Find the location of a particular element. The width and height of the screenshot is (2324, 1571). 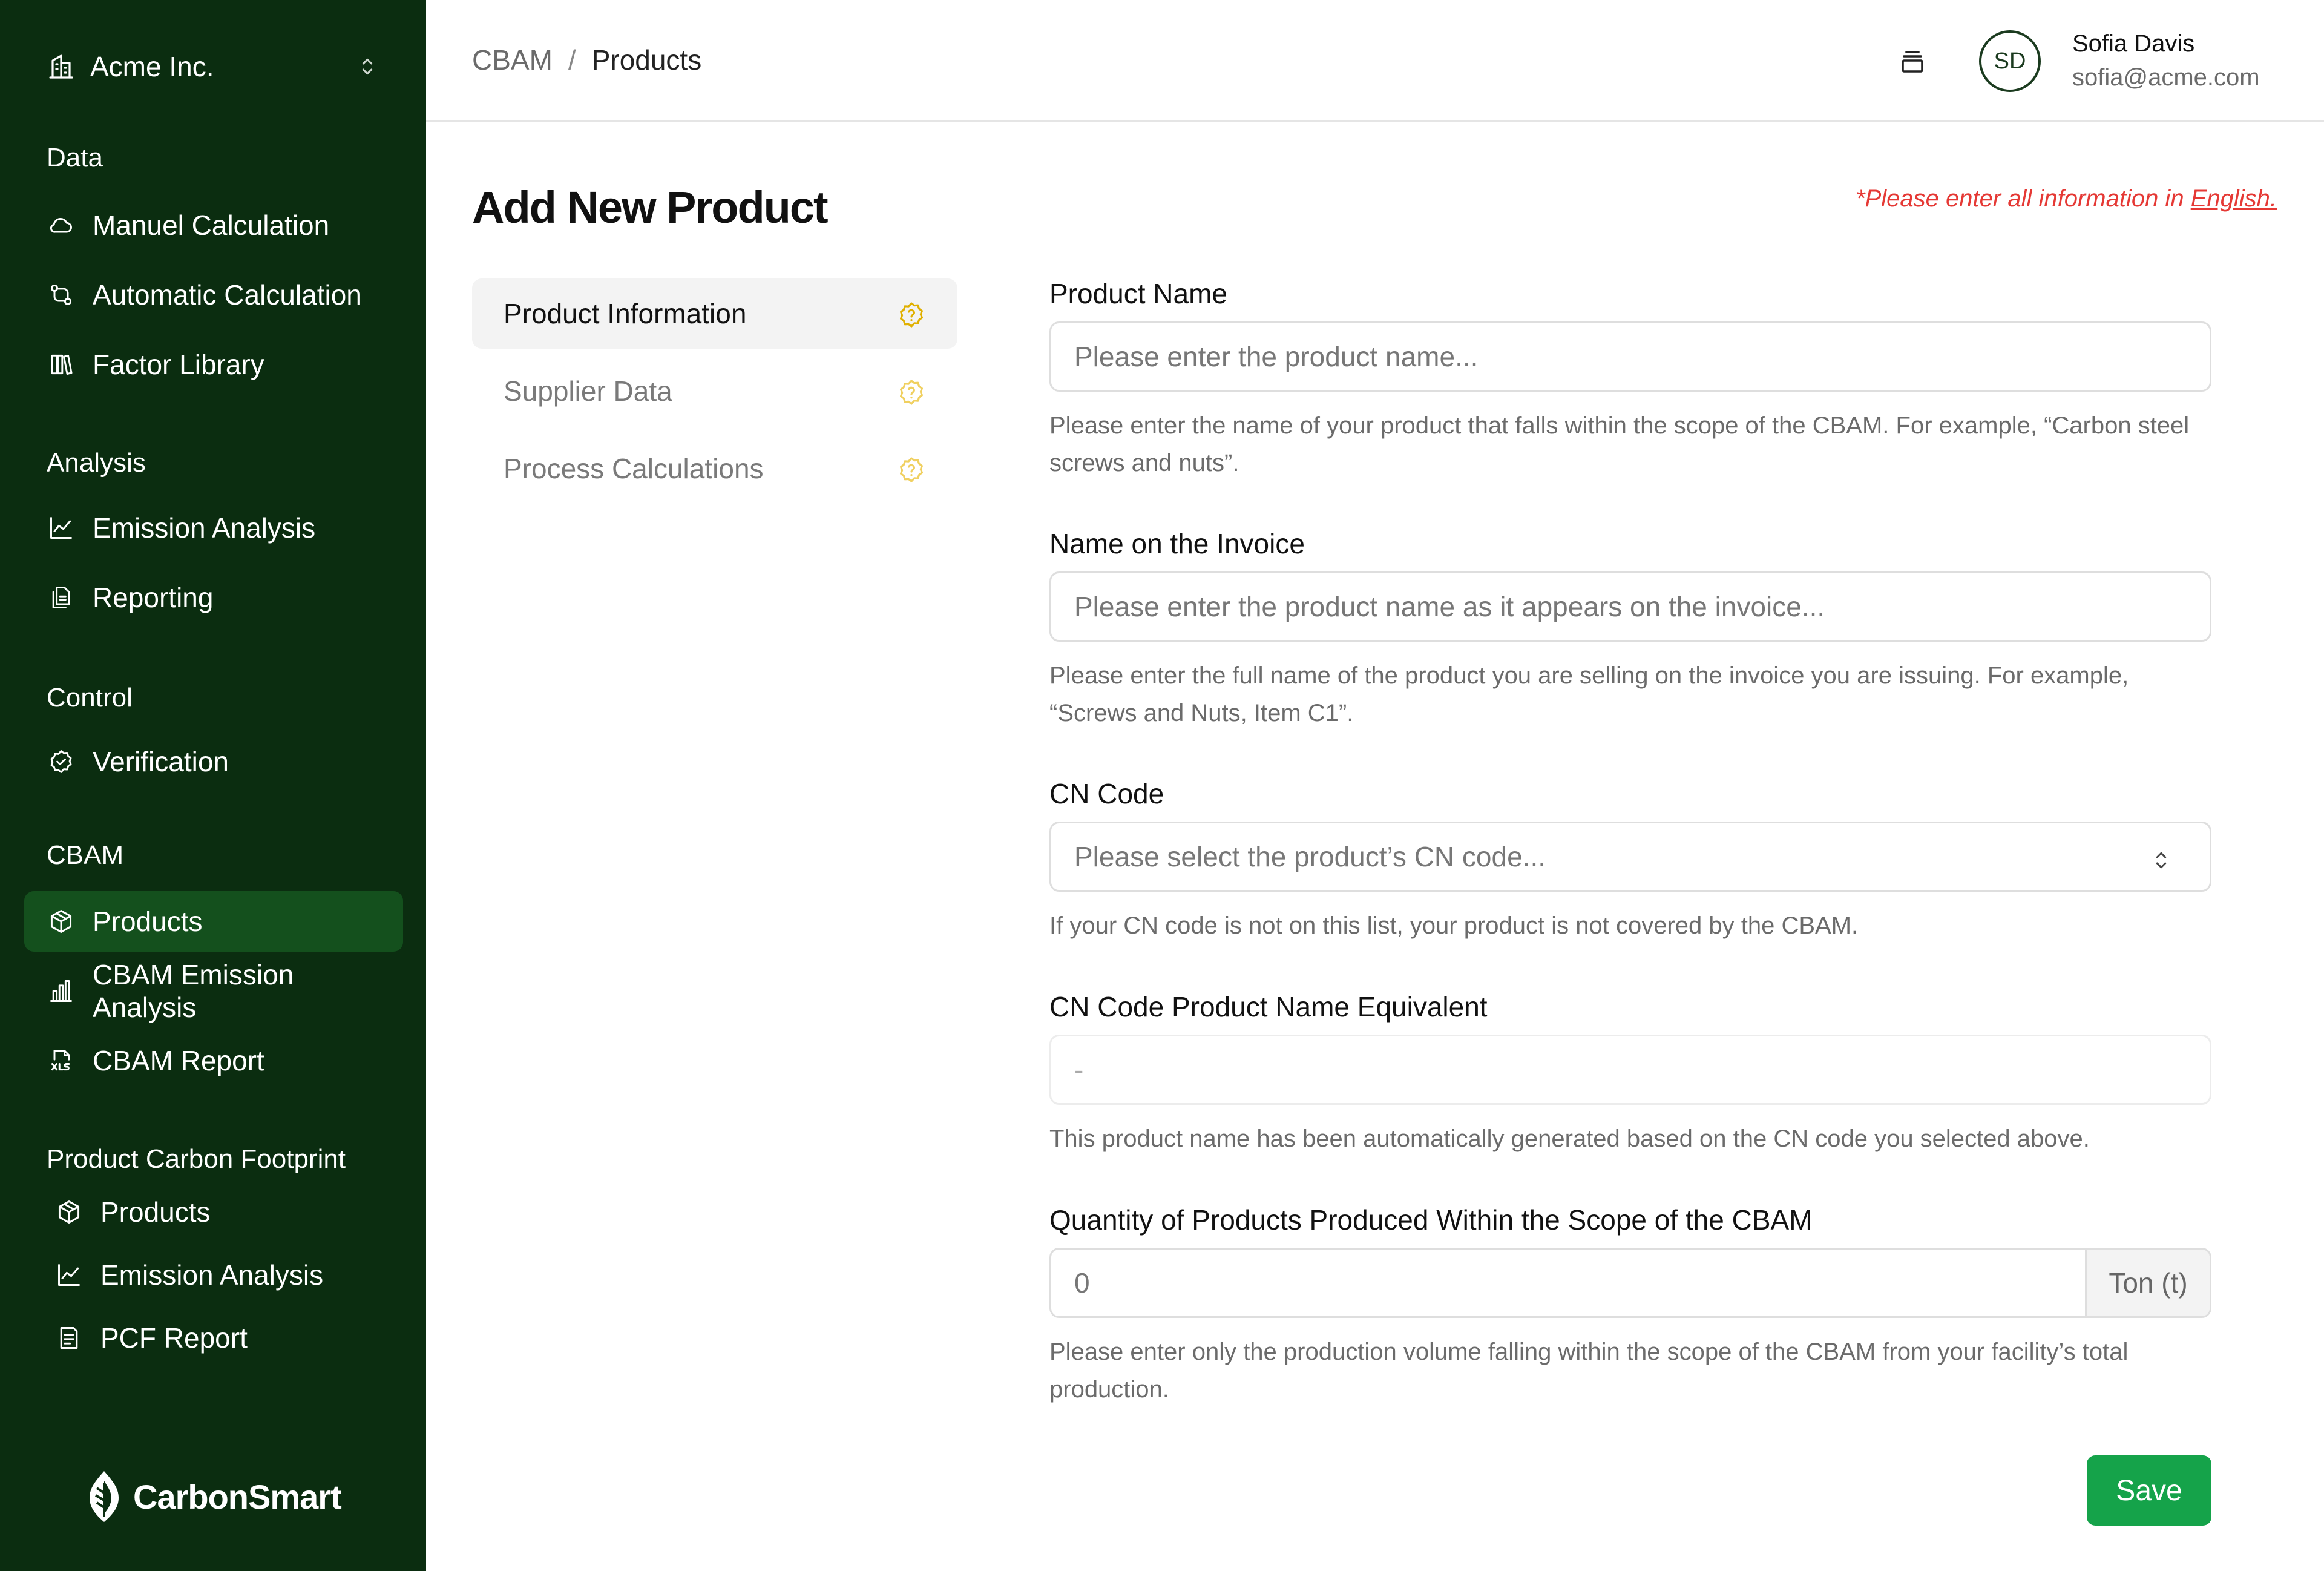

save-button: Save is located at coordinates (2149, 1491).